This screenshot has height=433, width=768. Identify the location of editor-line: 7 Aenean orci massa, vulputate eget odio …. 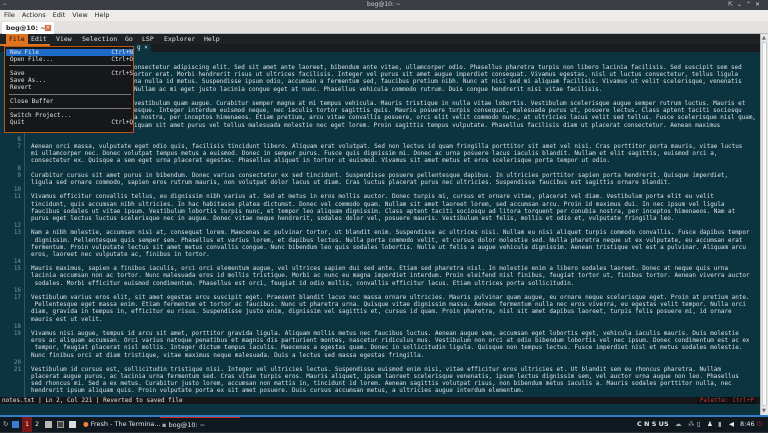
(378, 146).